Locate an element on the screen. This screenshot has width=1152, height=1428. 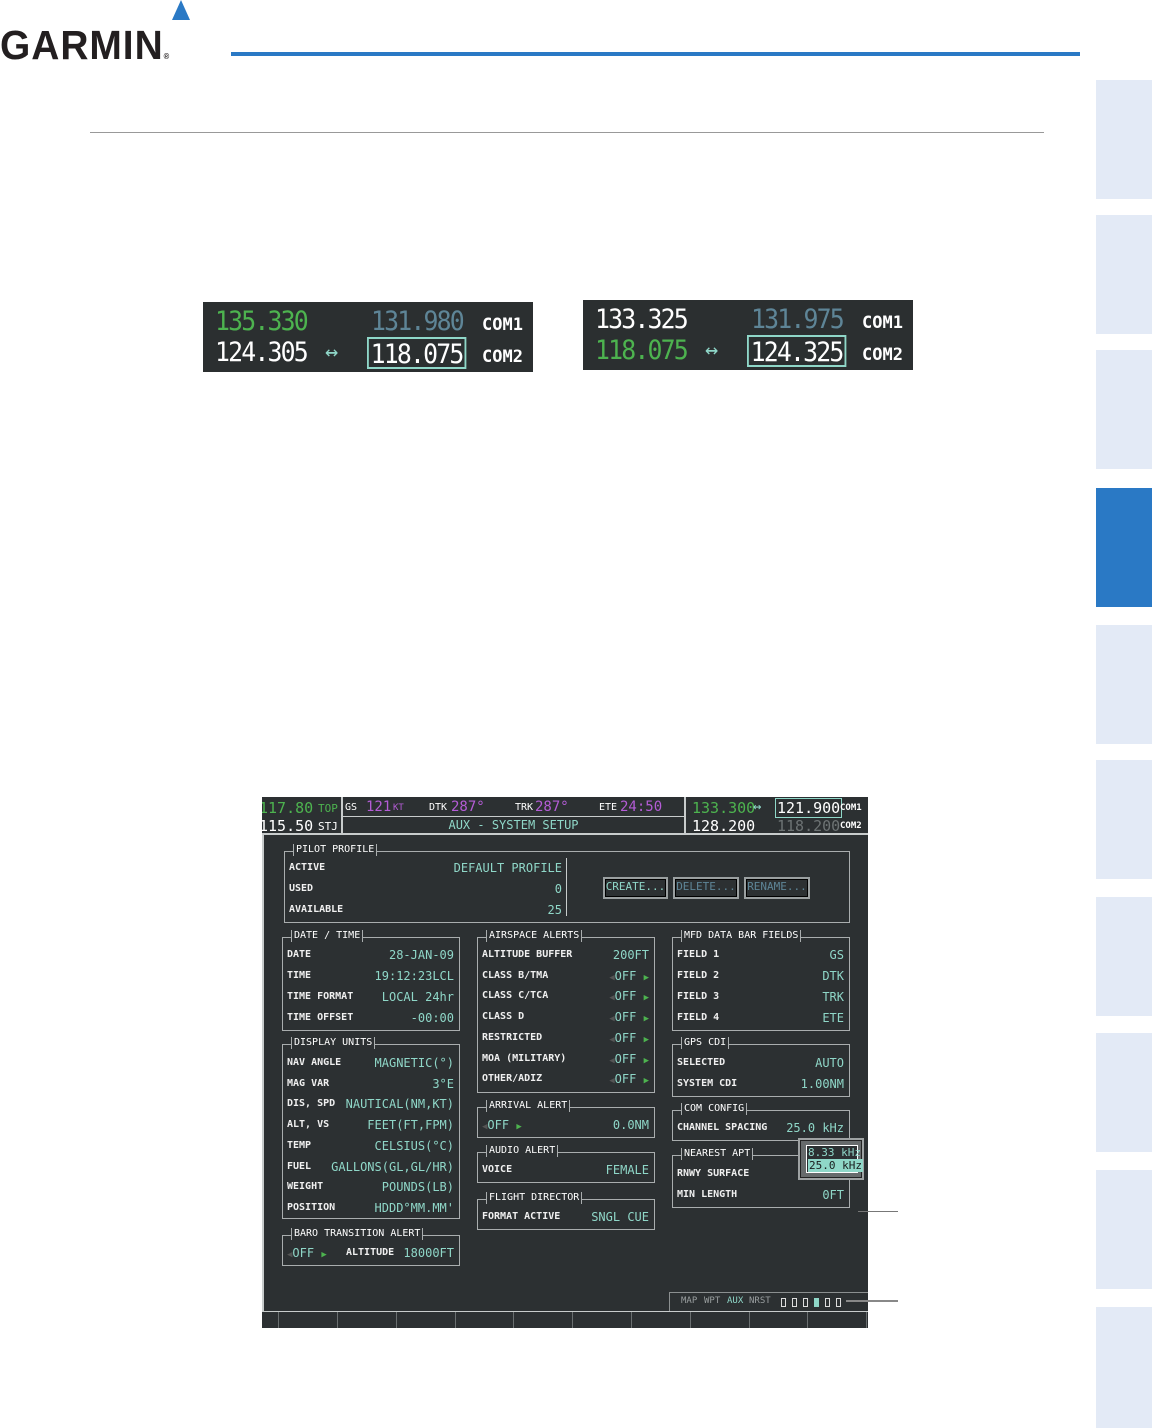
setting-row: NAV ANGLE MAGNETIC(°) is located at coordinates (370, 1063).